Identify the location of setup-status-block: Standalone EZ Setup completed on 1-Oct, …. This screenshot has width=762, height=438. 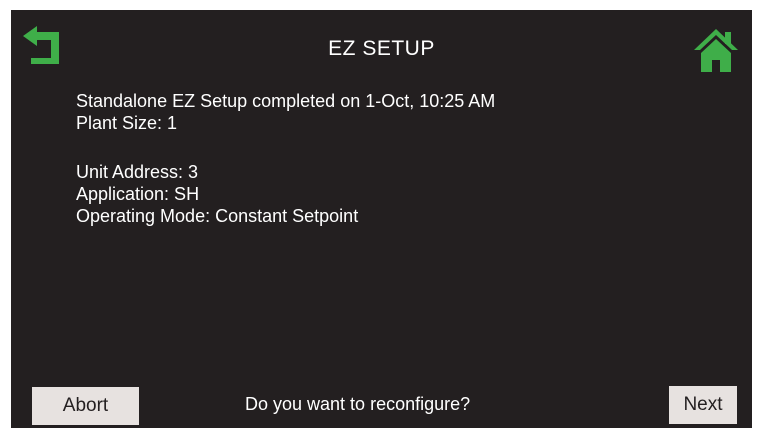
(285, 112).